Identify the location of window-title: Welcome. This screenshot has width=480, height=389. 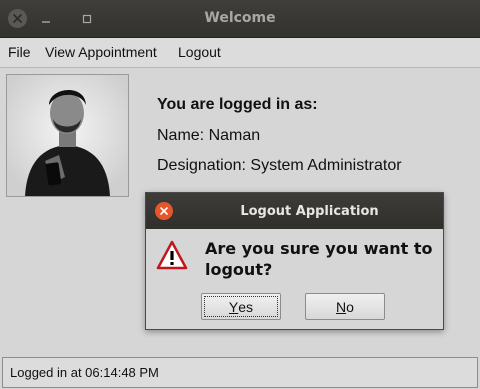
(240, 18).